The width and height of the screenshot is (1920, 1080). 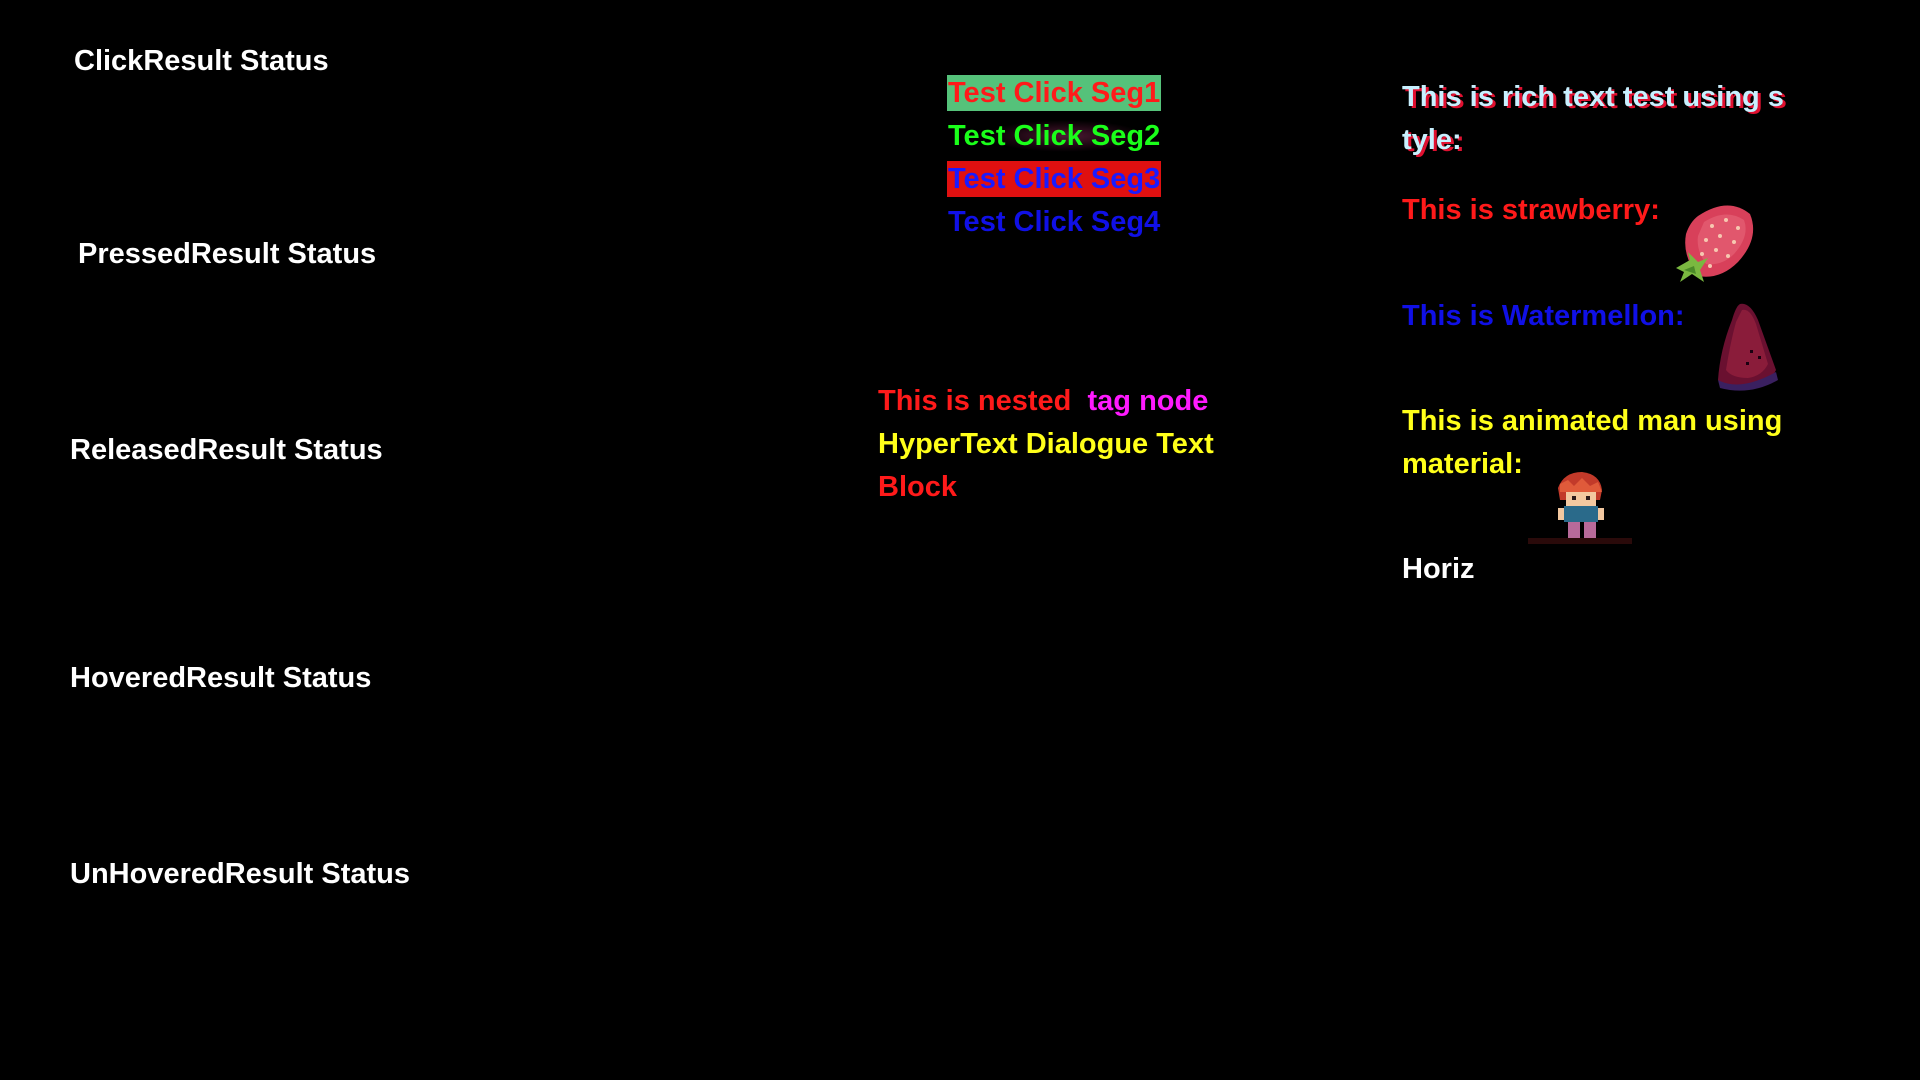 What do you see at coordinates (1054, 136) in the screenshot?
I see `test-click-seg2: Test Click Seg2` at bounding box center [1054, 136].